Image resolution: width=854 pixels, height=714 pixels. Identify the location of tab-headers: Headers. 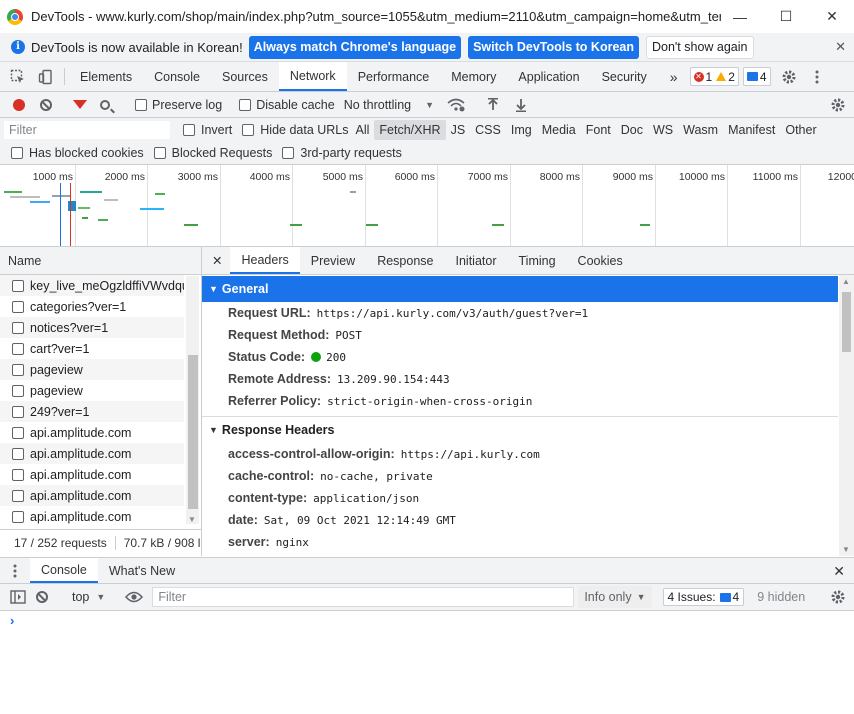
(265, 260).